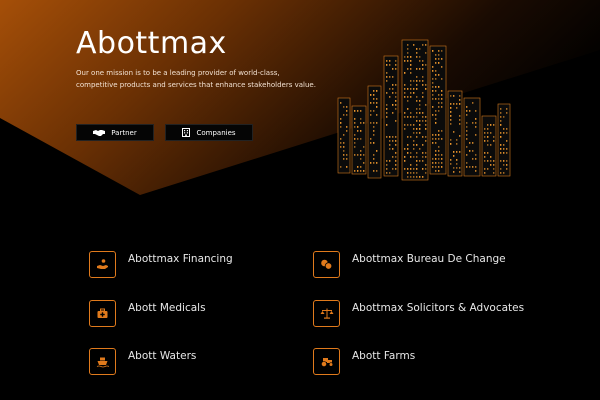 This screenshot has height=400, width=600. I want to click on partner-button: Partner, so click(115, 132).